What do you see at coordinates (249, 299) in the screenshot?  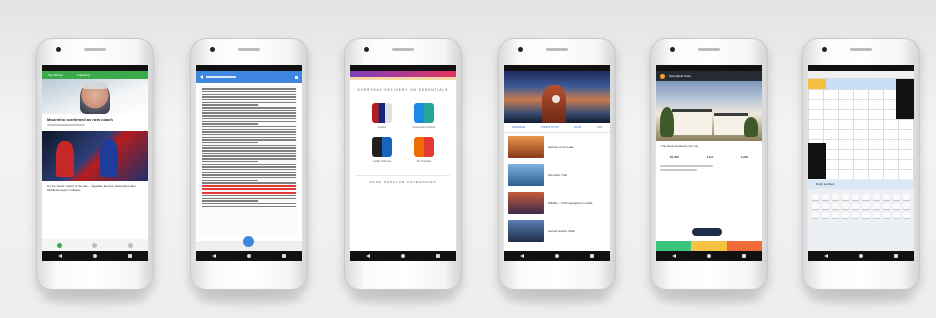 I see `phone-shadow` at bounding box center [249, 299].